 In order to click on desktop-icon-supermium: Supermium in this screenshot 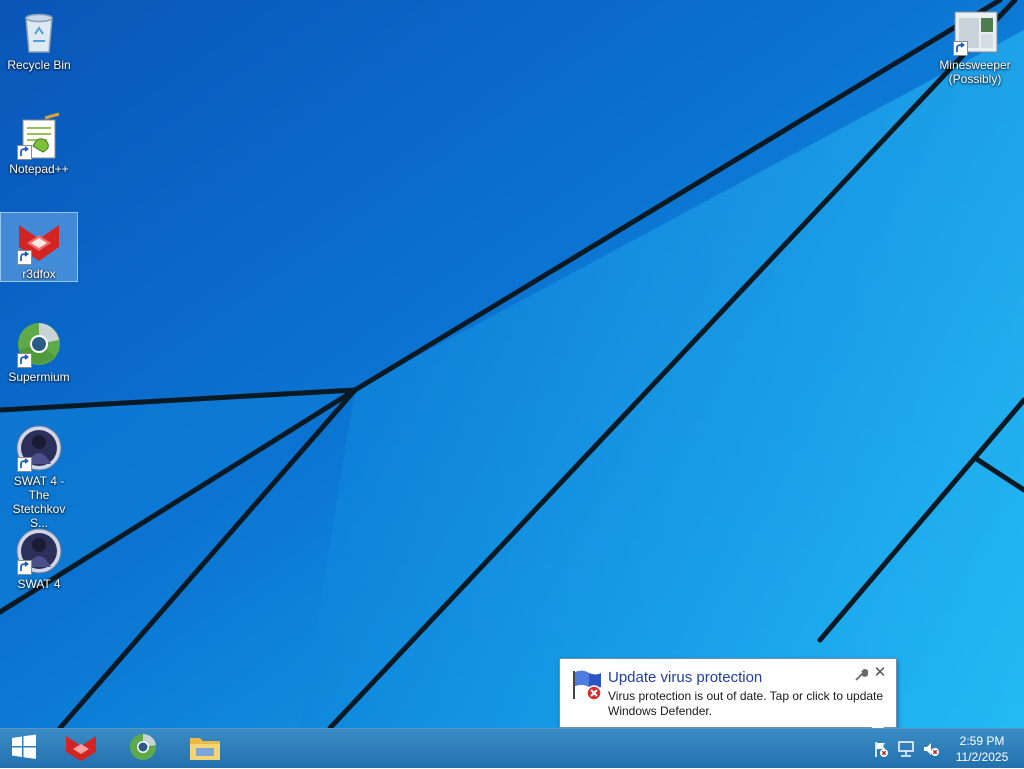, I will do `click(39, 351)`.